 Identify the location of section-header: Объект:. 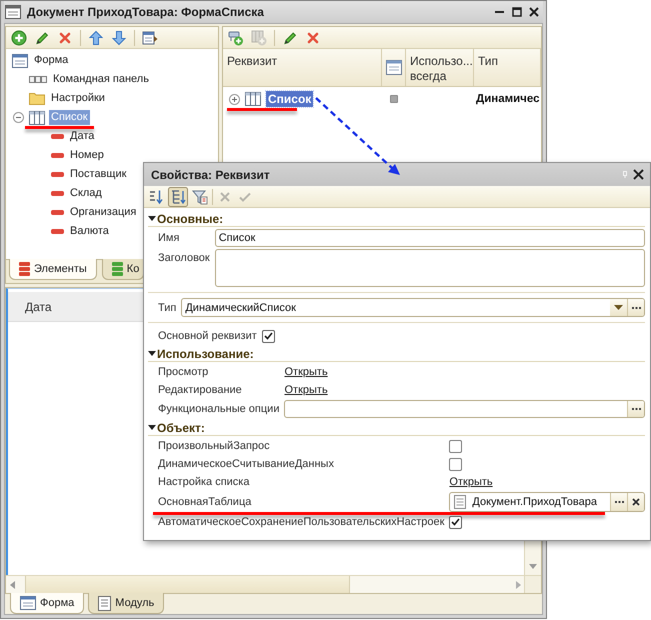
(396, 428).